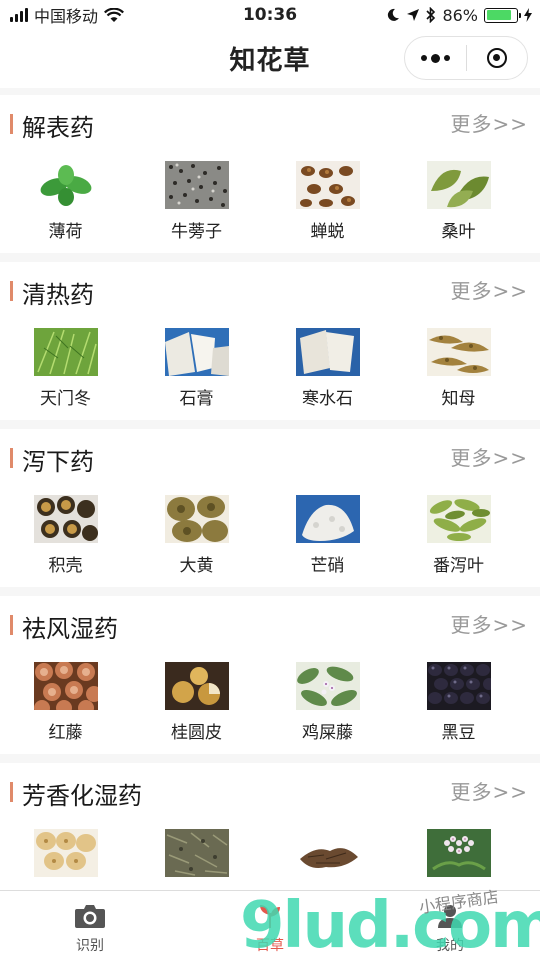  What do you see at coordinates (450, 916) in the screenshot?
I see `profile-icon` at bounding box center [450, 916].